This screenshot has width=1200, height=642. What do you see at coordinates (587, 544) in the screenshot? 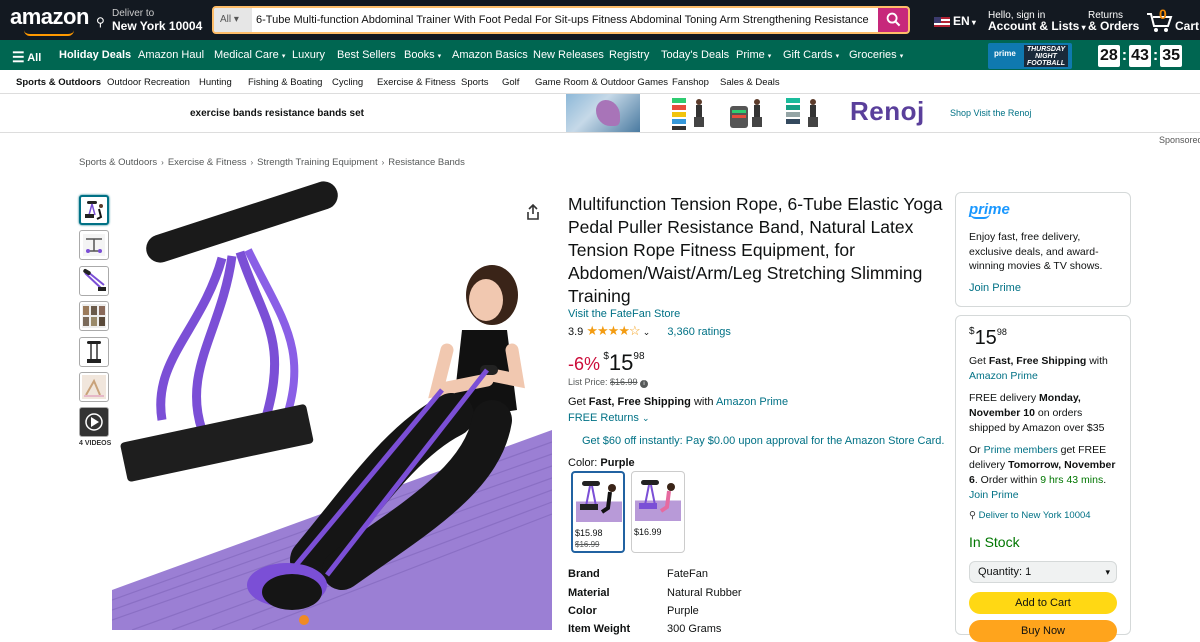
I see `swatch-old-price: $16.99` at bounding box center [587, 544].